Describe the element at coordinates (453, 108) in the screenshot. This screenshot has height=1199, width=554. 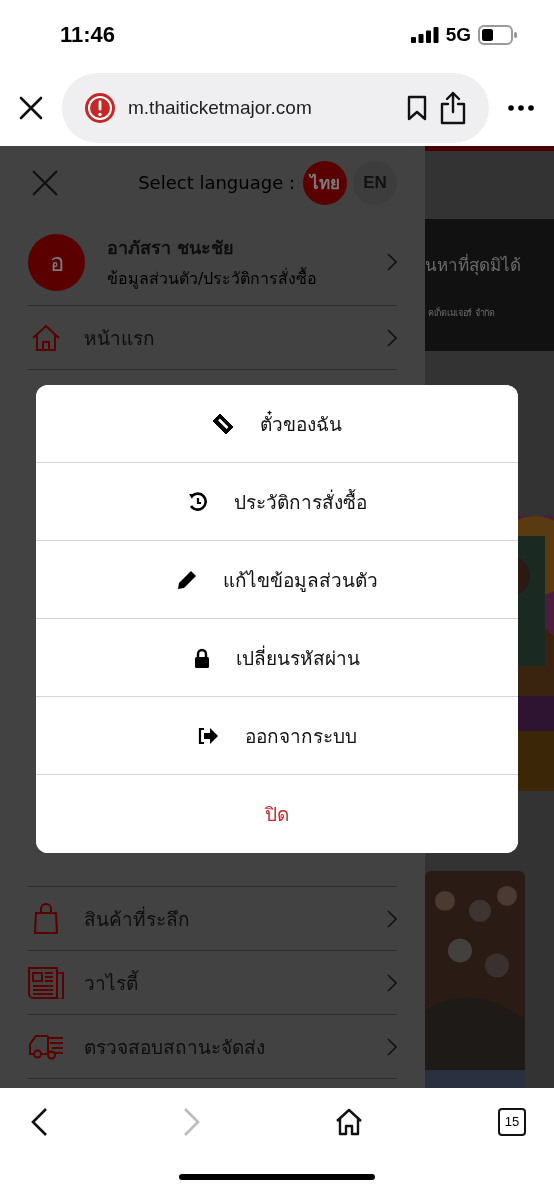
I see `share-icon` at that location.